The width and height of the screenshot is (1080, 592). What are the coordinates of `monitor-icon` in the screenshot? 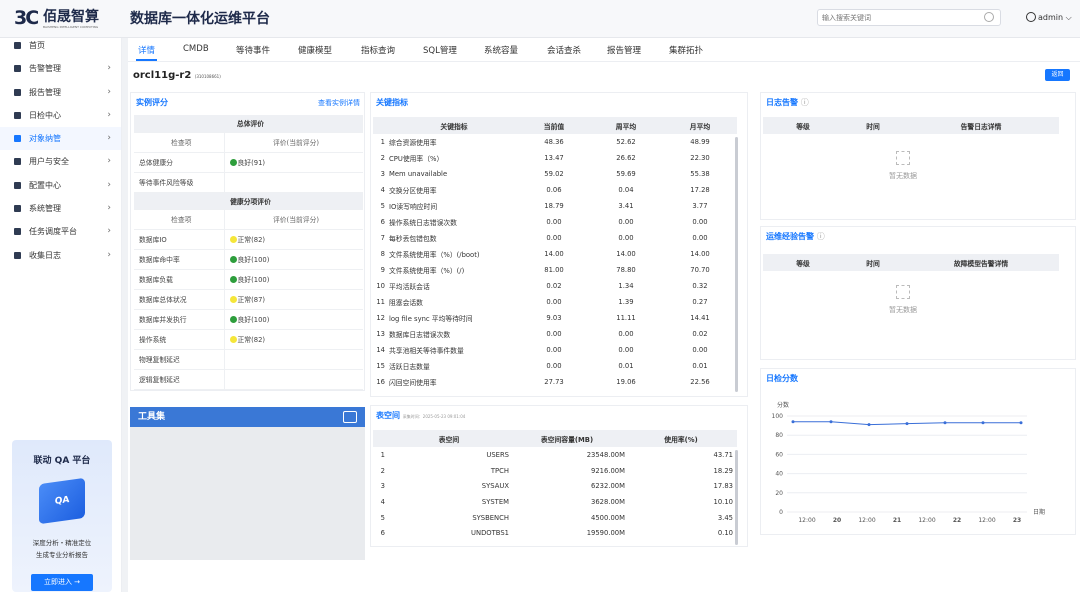 It's located at (17, 139).